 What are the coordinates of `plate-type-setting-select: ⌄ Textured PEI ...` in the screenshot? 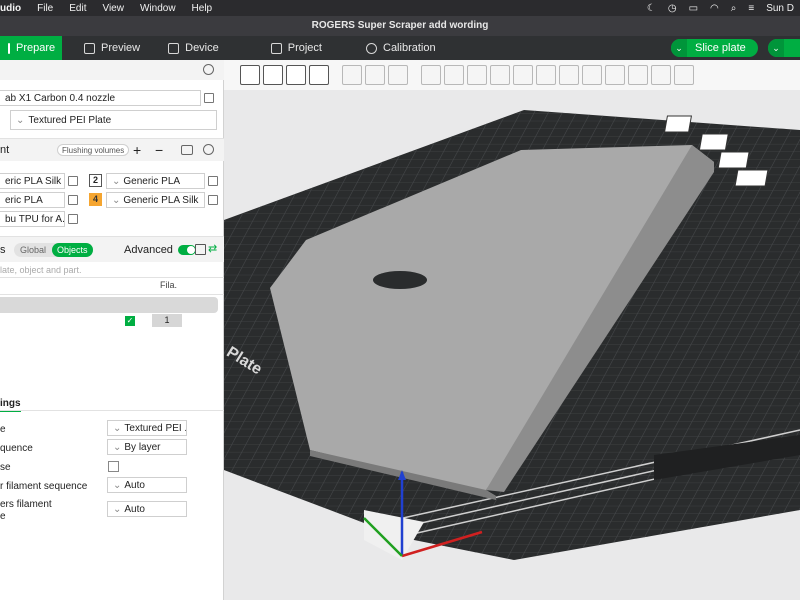 It's located at (147, 428).